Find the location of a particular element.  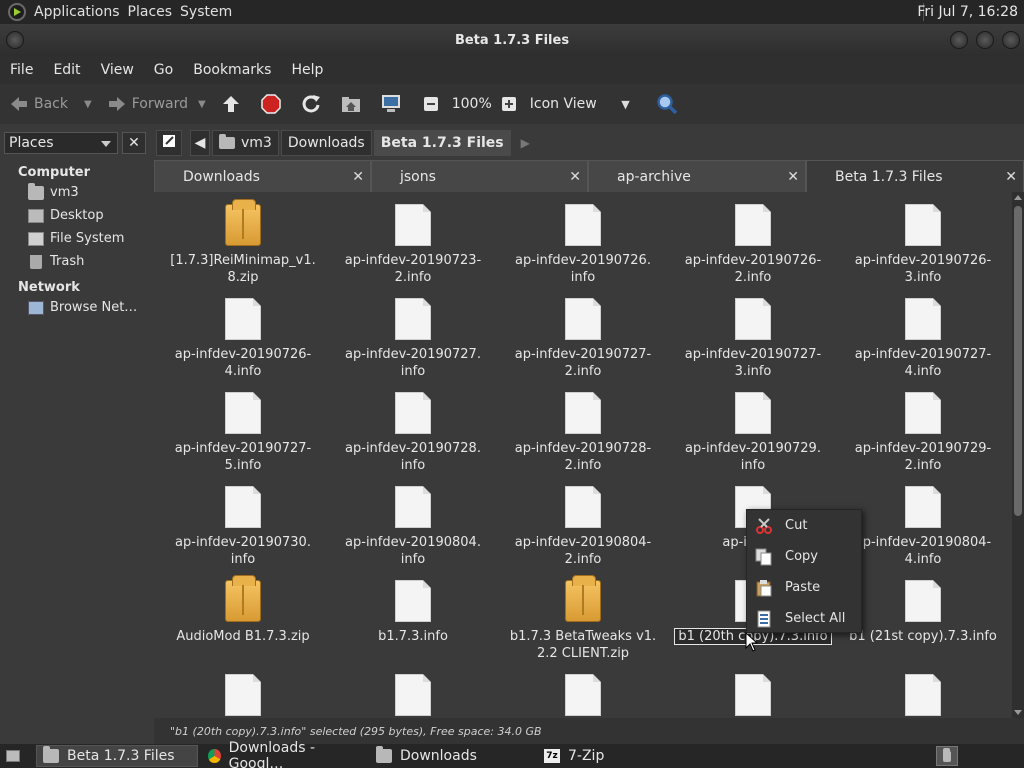

file-item: ap-infdev-20190729. info is located at coordinates (753, 433).